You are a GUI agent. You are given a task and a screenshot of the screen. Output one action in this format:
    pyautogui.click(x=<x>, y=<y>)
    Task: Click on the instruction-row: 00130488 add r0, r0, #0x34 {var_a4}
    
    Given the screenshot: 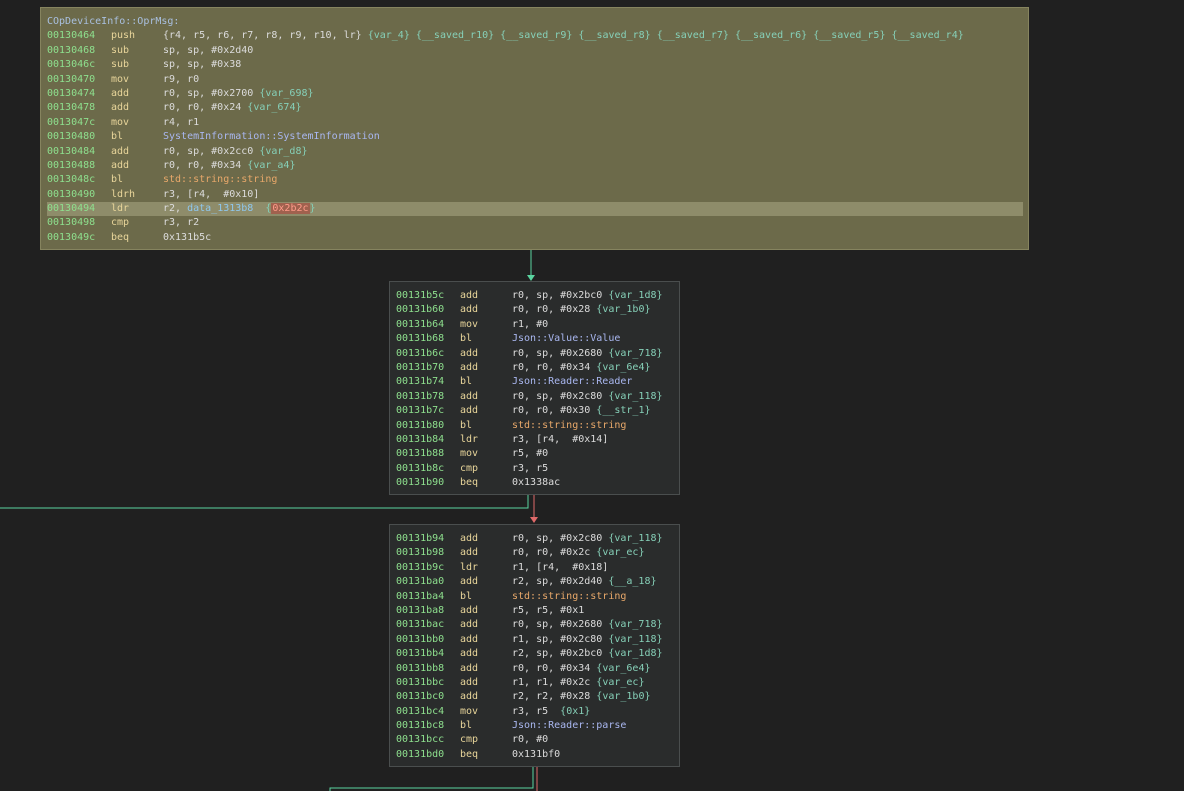 What is the action you would take?
    pyautogui.click(x=537, y=166)
    